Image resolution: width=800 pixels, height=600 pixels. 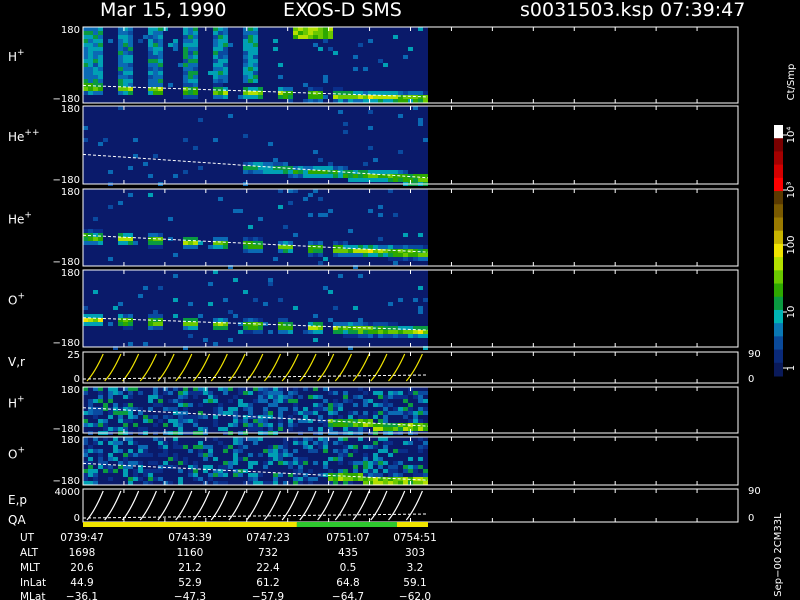 What do you see at coordinates (778, 224) in the screenshot?
I see `colorbar-swatch` at bounding box center [778, 224].